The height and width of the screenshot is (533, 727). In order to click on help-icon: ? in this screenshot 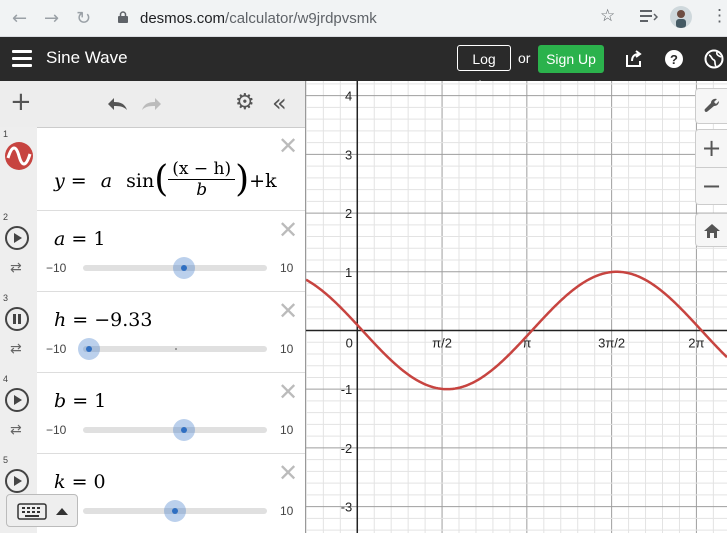, I will do `click(674, 59)`.